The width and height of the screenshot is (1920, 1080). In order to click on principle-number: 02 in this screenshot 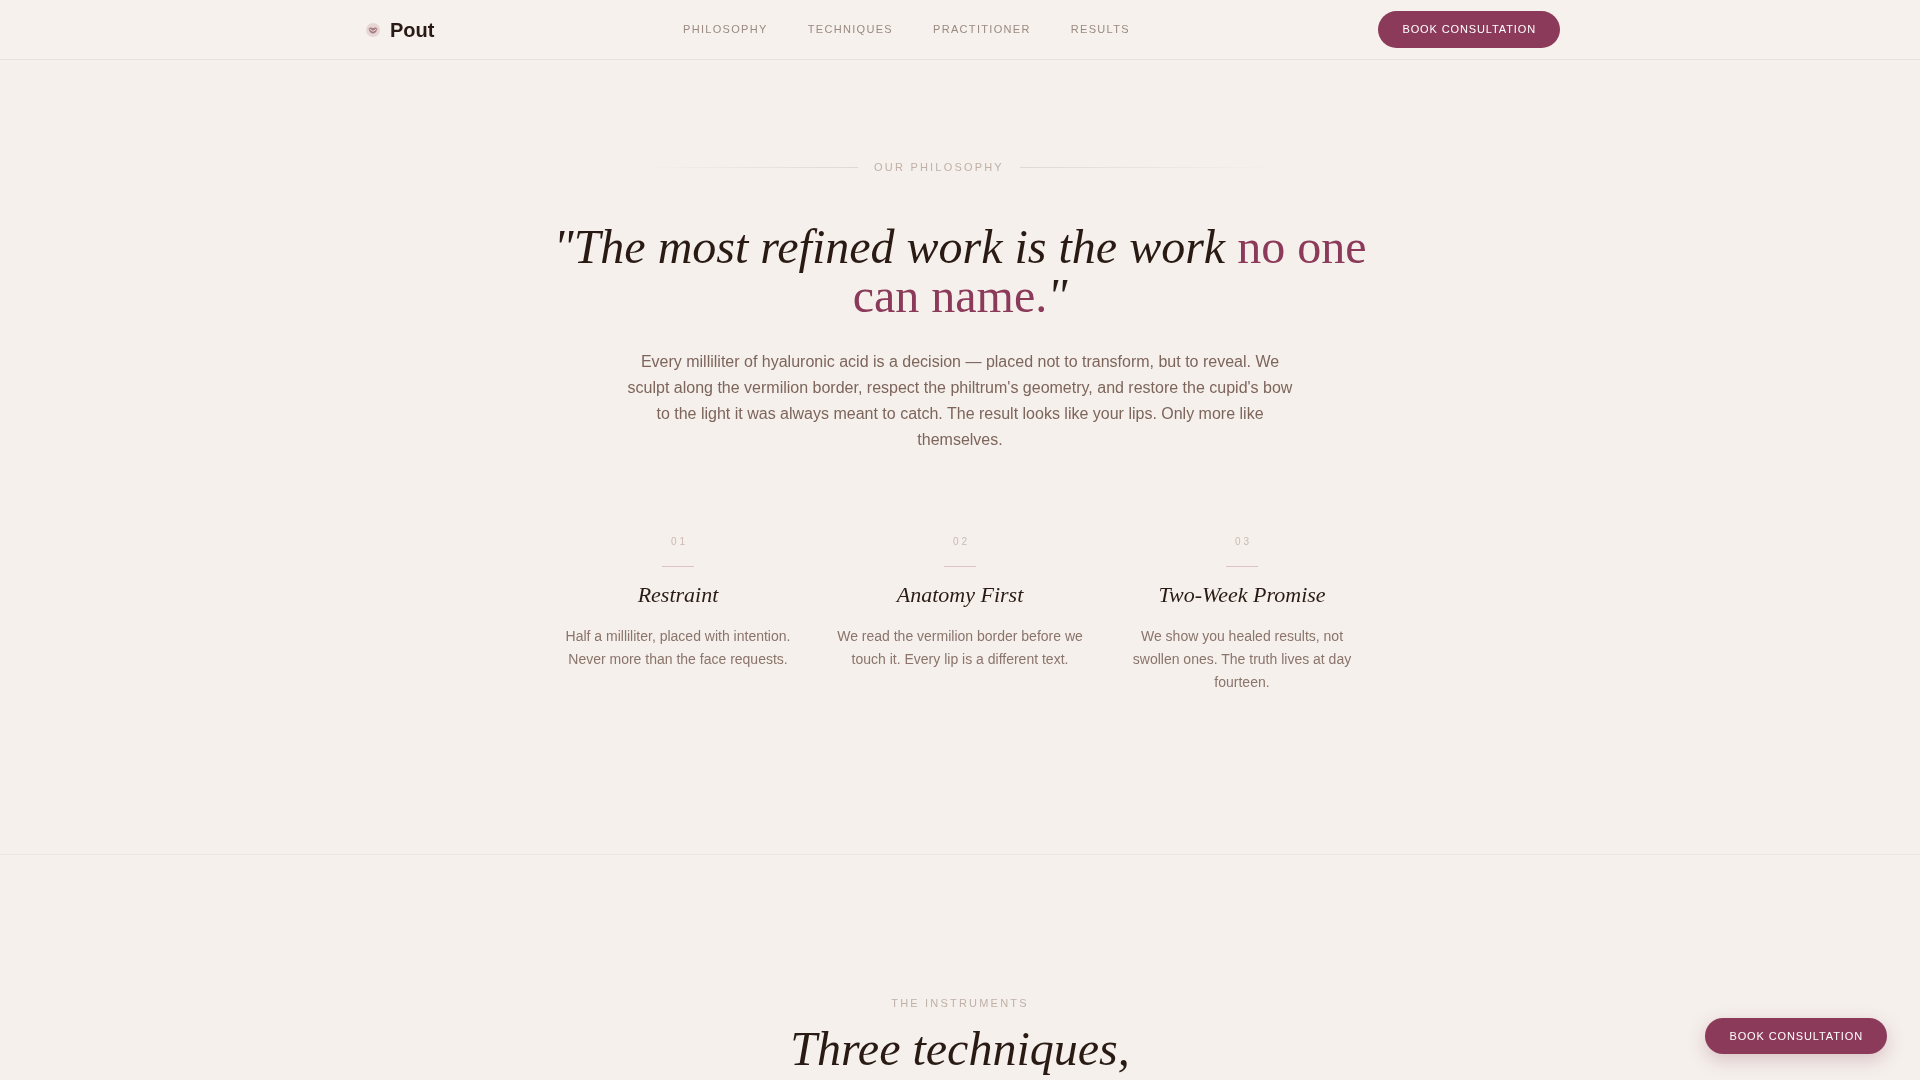, I will do `click(961, 542)`.